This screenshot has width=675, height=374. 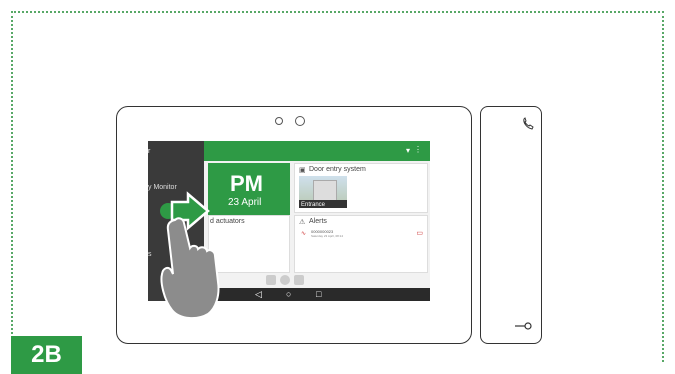 What do you see at coordinates (190, 268) in the screenshot?
I see `hand-icon` at bounding box center [190, 268].